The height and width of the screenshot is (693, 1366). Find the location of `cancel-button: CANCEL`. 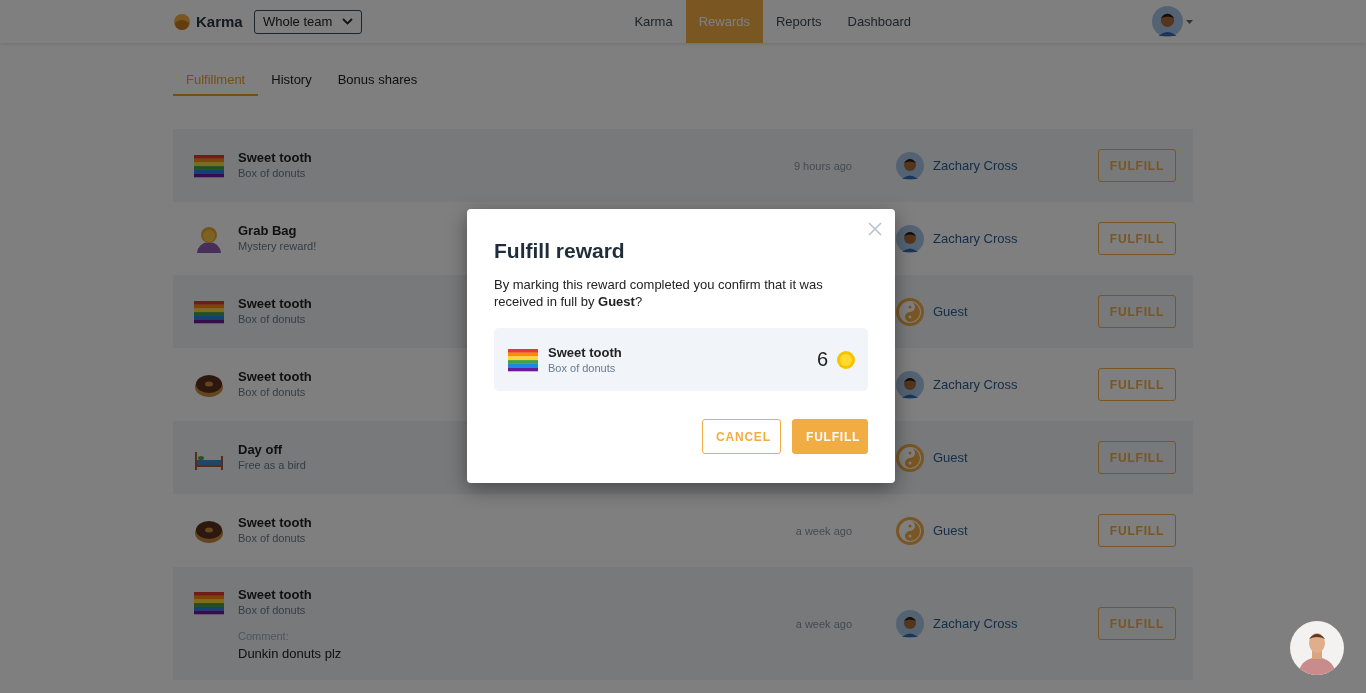

cancel-button: CANCEL is located at coordinates (741, 436).